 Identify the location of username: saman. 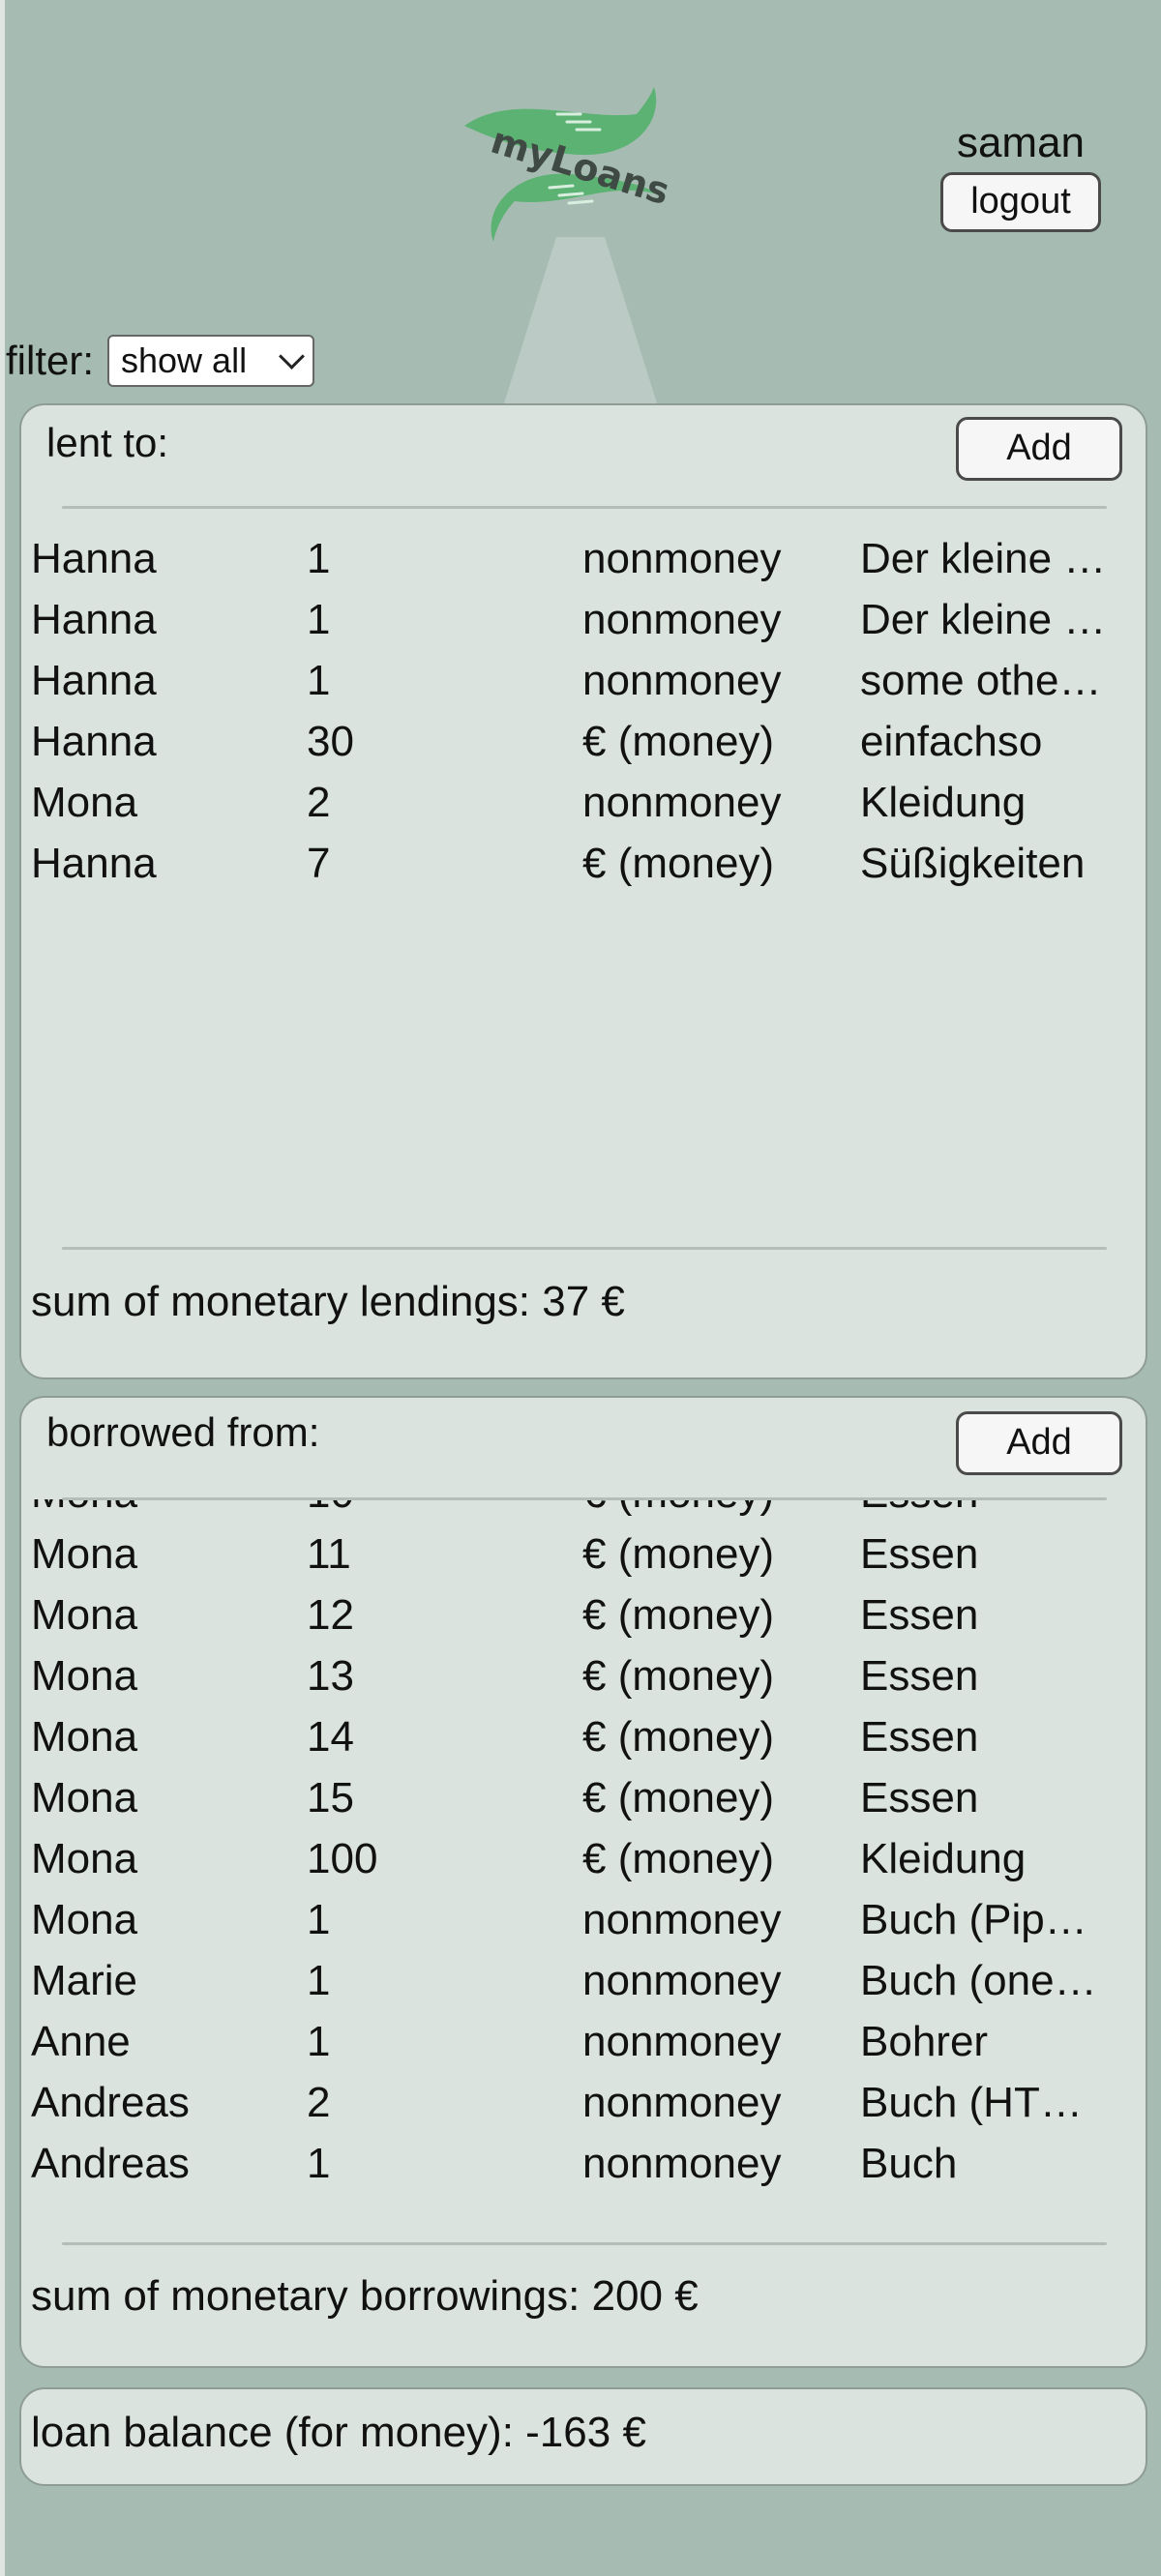
(1021, 142).